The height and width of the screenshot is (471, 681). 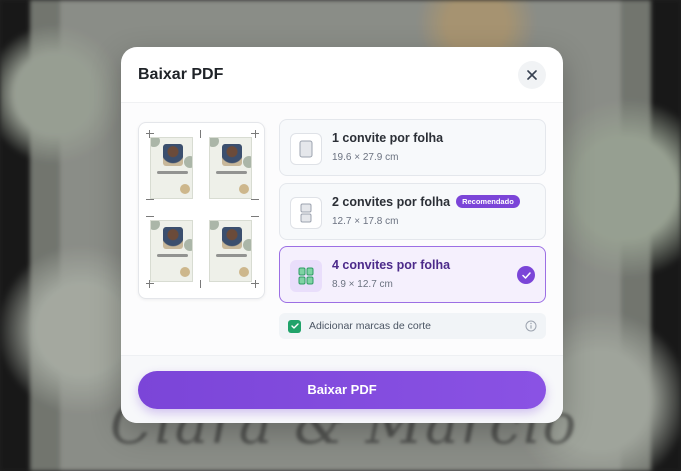 What do you see at coordinates (201, 210) in the screenshot?
I see `sheet-preview` at bounding box center [201, 210].